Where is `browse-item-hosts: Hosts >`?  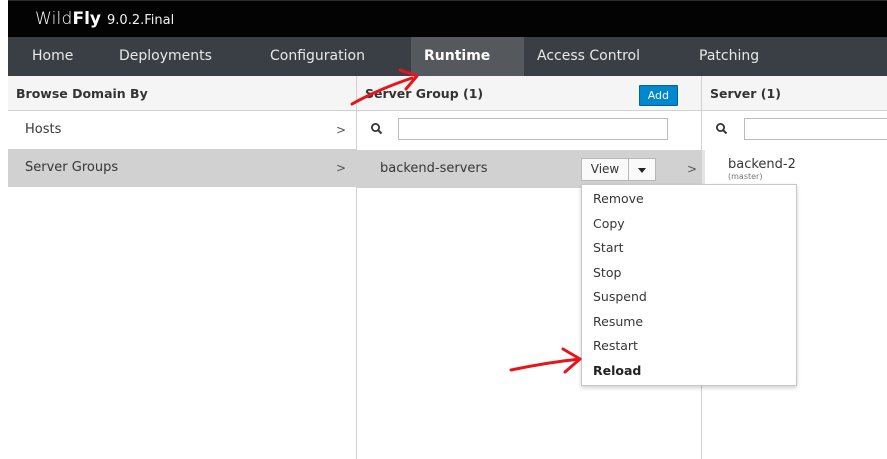
browse-item-hosts: Hosts > is located at coordinates (182, 130).